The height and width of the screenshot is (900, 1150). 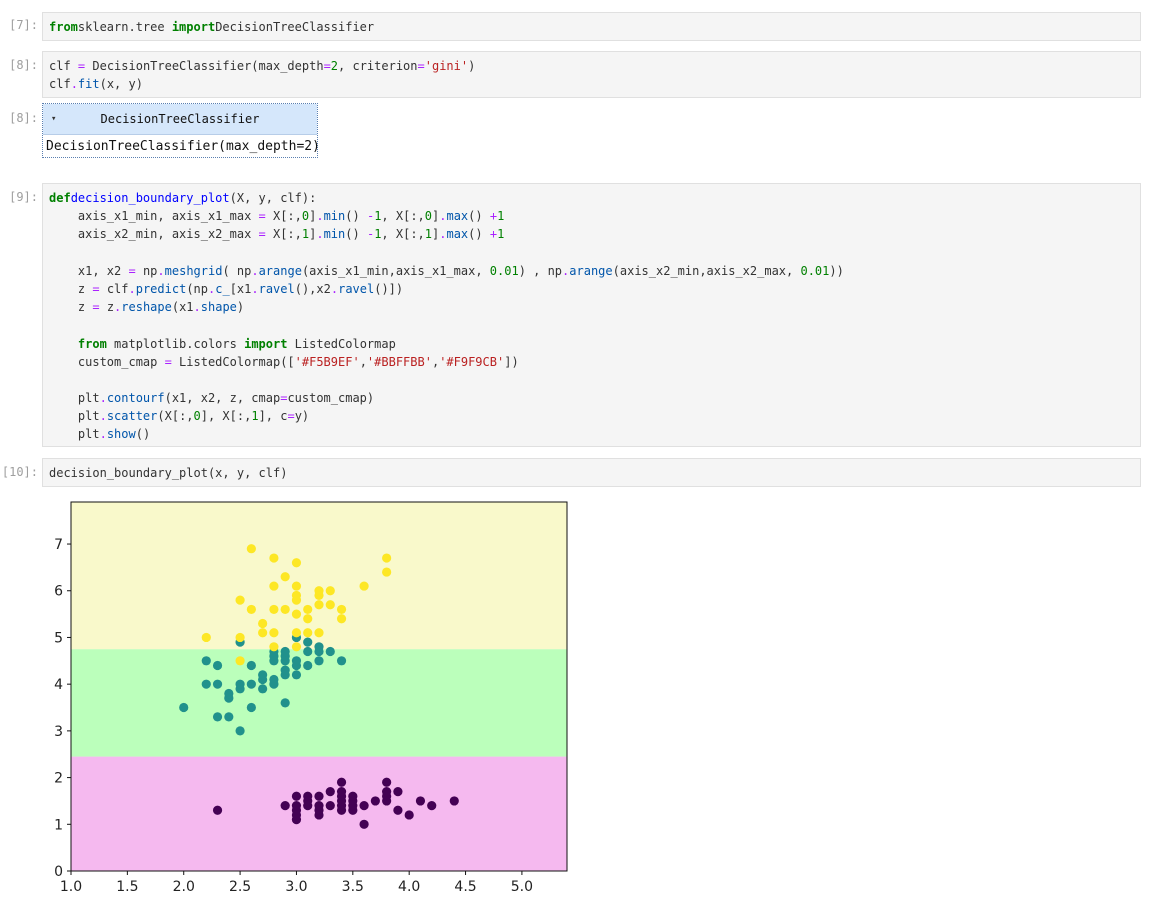 I want to click on code-token: ) , np, so click(x=540, y=270).